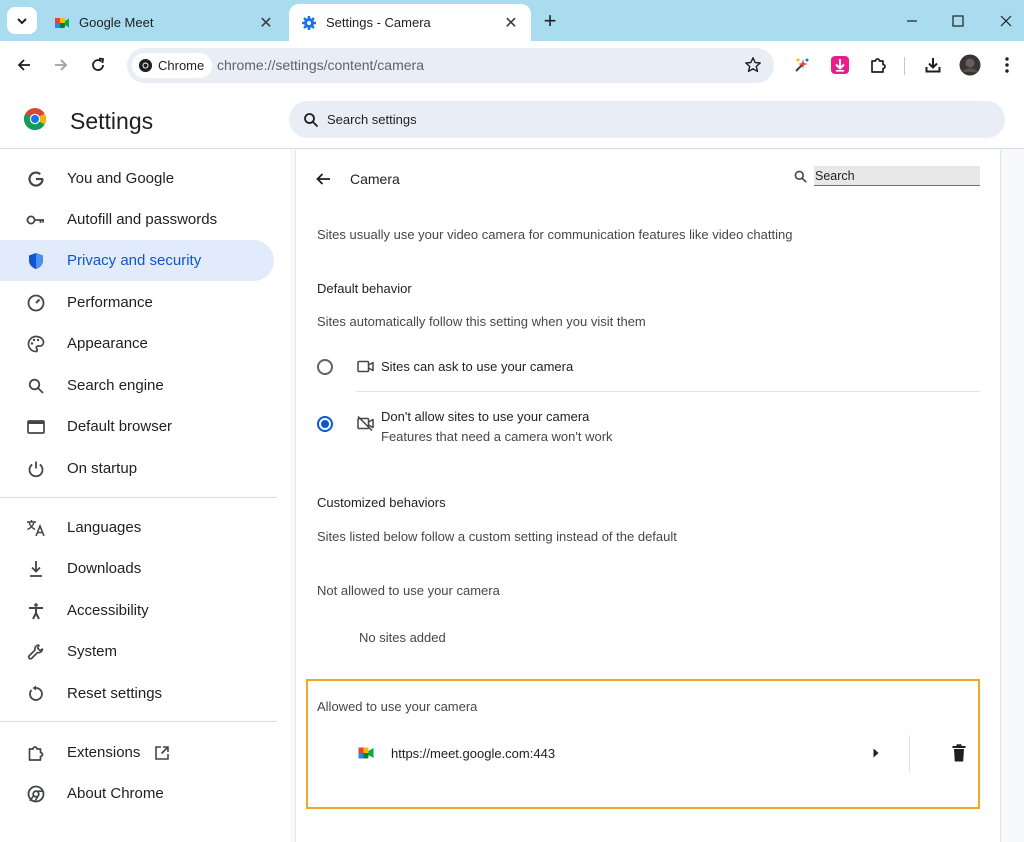 This screenshot has width=1024, height=842. What do you see at coordinates (753, 67) in the screenshot?
I see `bookmark-star-icon` at bounding box center [753, 67].